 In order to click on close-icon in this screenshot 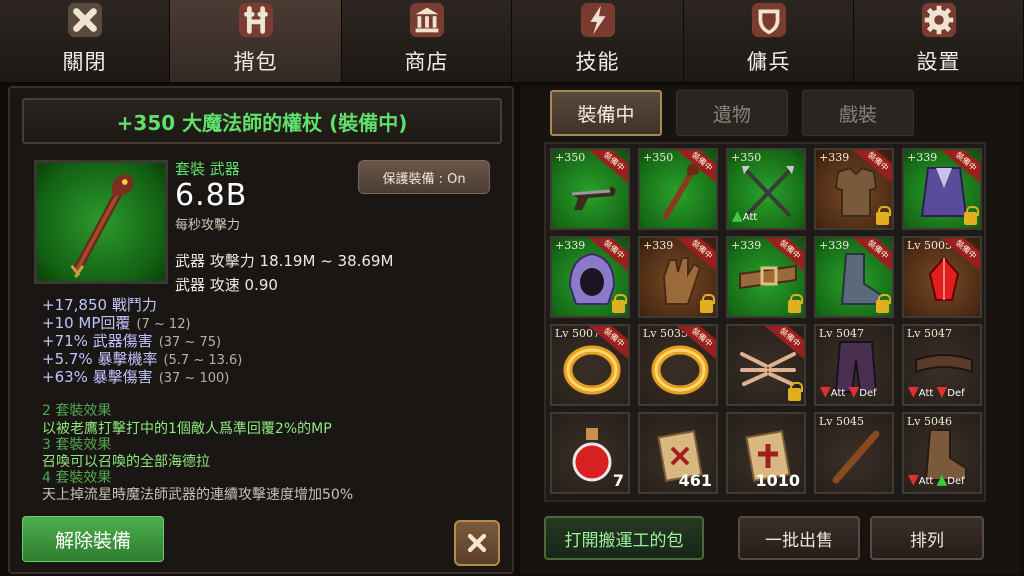, I will do `click(477, 543)`.